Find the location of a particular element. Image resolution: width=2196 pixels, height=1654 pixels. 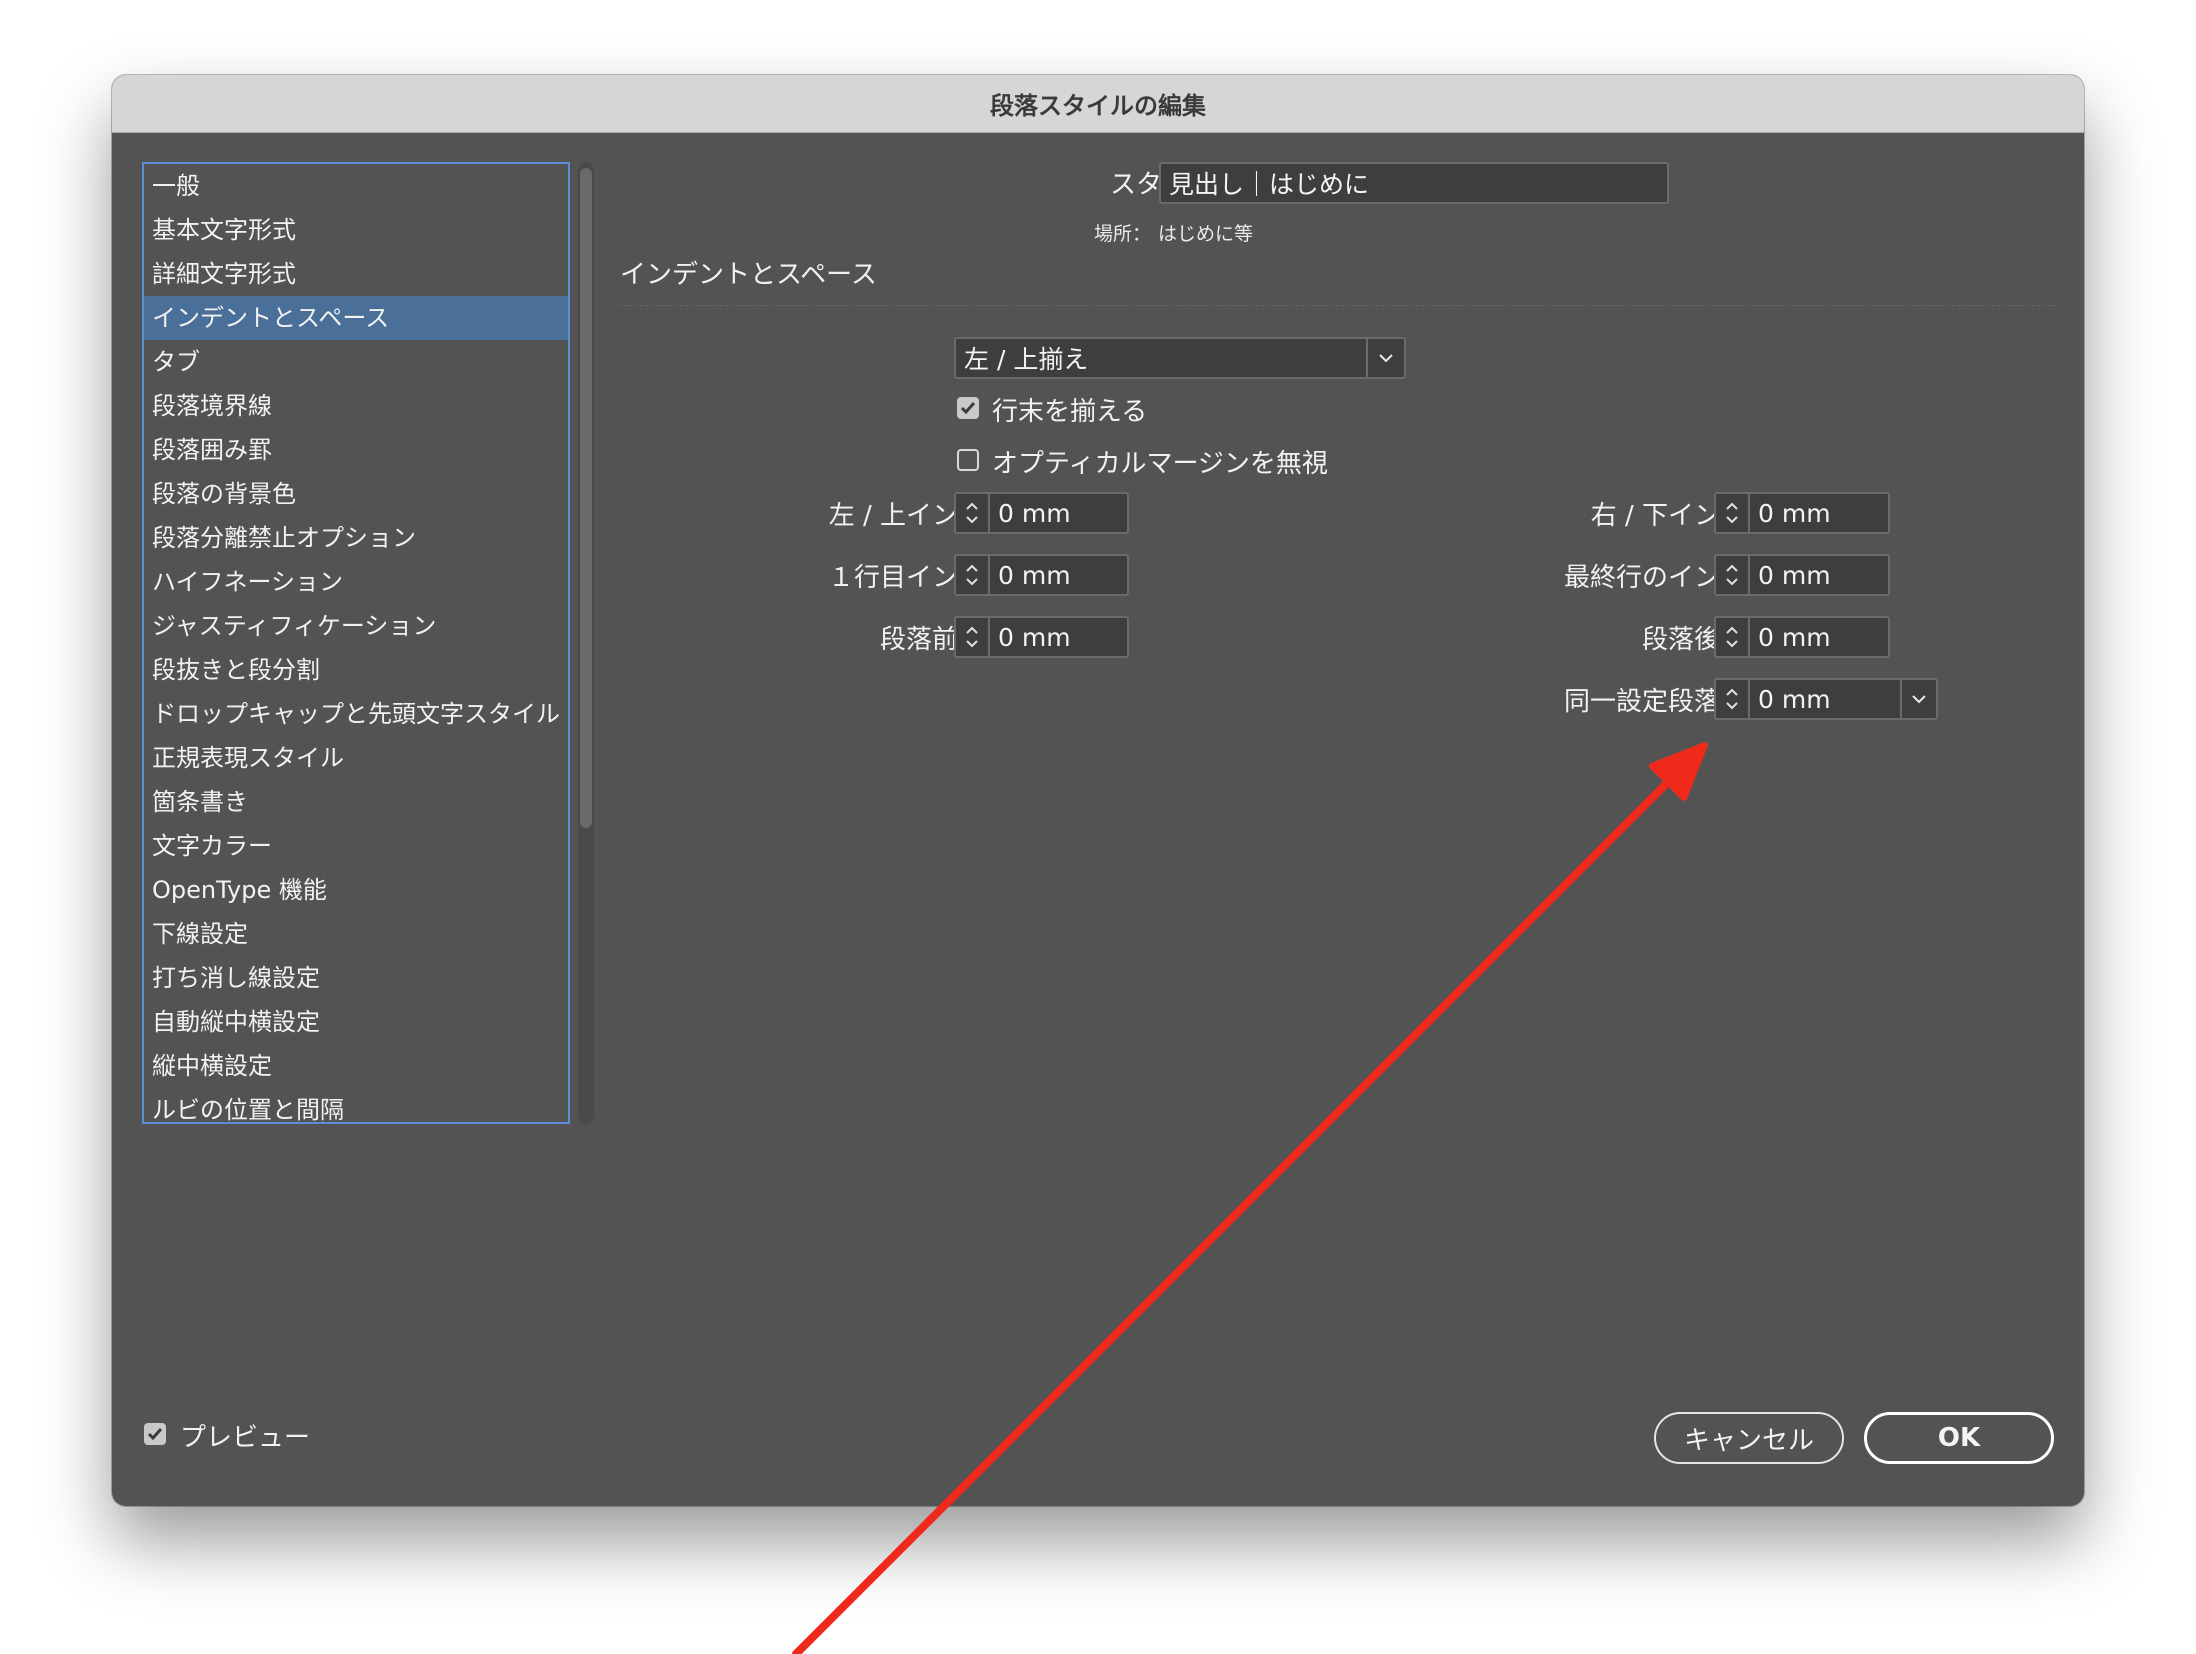

category-item-character-color: 文字カラー is located at coordinates (356, 846).